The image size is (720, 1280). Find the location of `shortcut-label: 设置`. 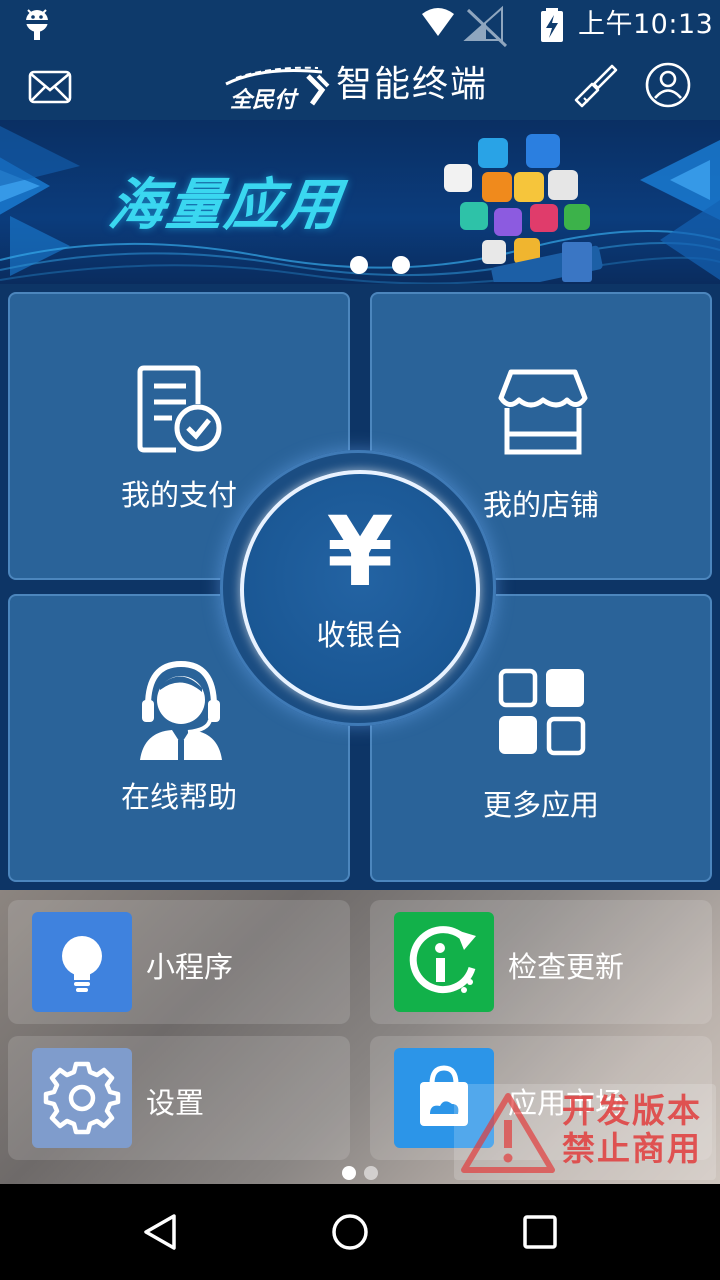

shortcut-label: 设置 is located at coordinates (175, 1103).